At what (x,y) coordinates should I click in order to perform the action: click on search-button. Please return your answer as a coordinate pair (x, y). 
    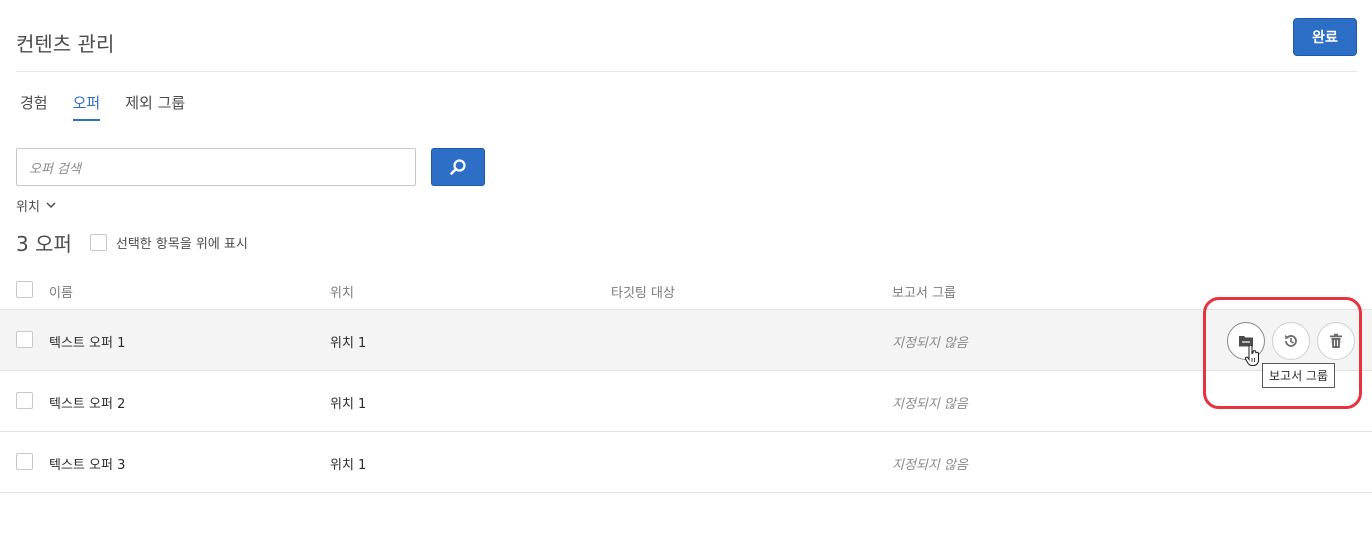
    Looking at the image, I should click on (458, 167).